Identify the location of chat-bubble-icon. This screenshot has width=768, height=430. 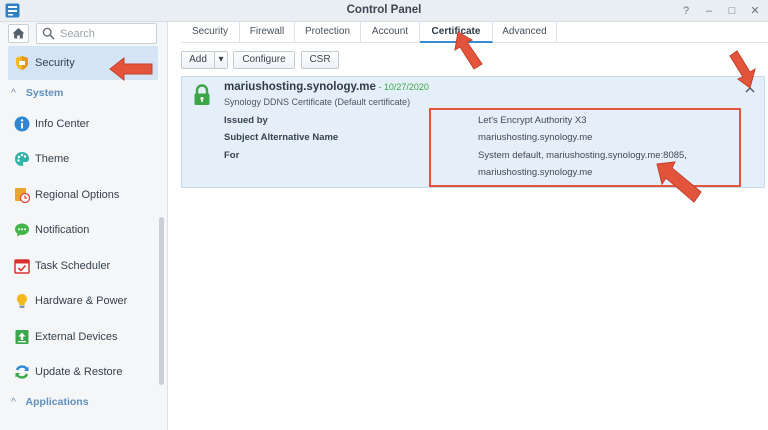
(22, 230).